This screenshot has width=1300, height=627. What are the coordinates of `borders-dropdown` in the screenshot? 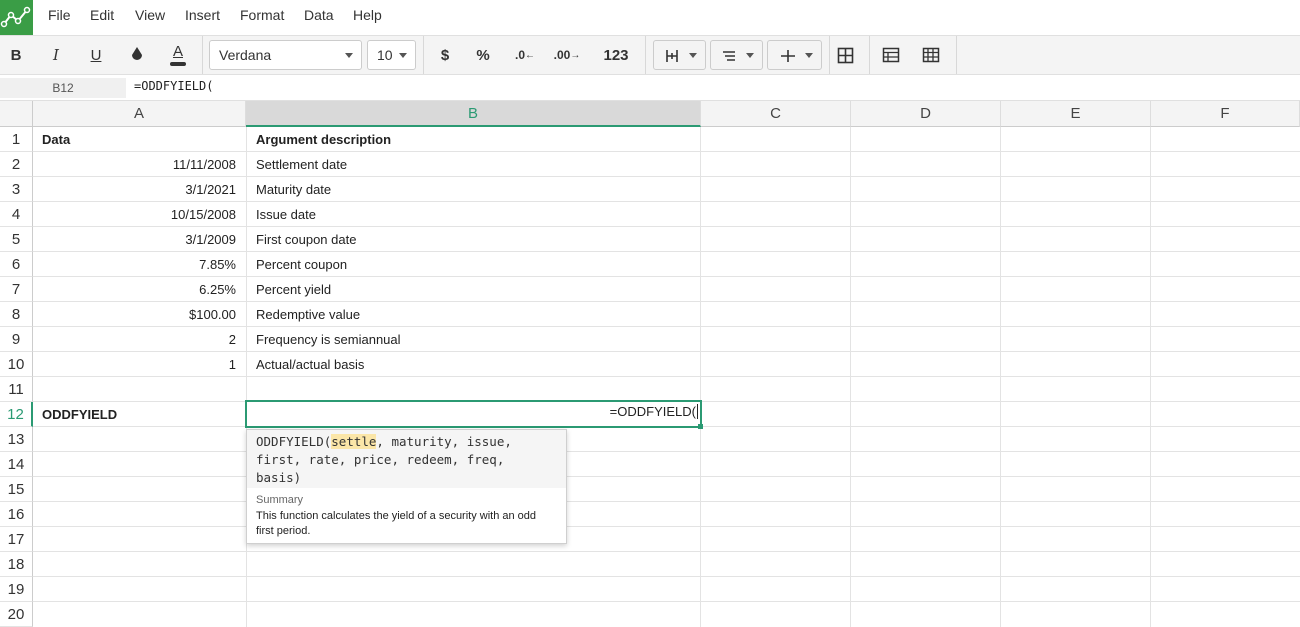 It's located at (679, 55).